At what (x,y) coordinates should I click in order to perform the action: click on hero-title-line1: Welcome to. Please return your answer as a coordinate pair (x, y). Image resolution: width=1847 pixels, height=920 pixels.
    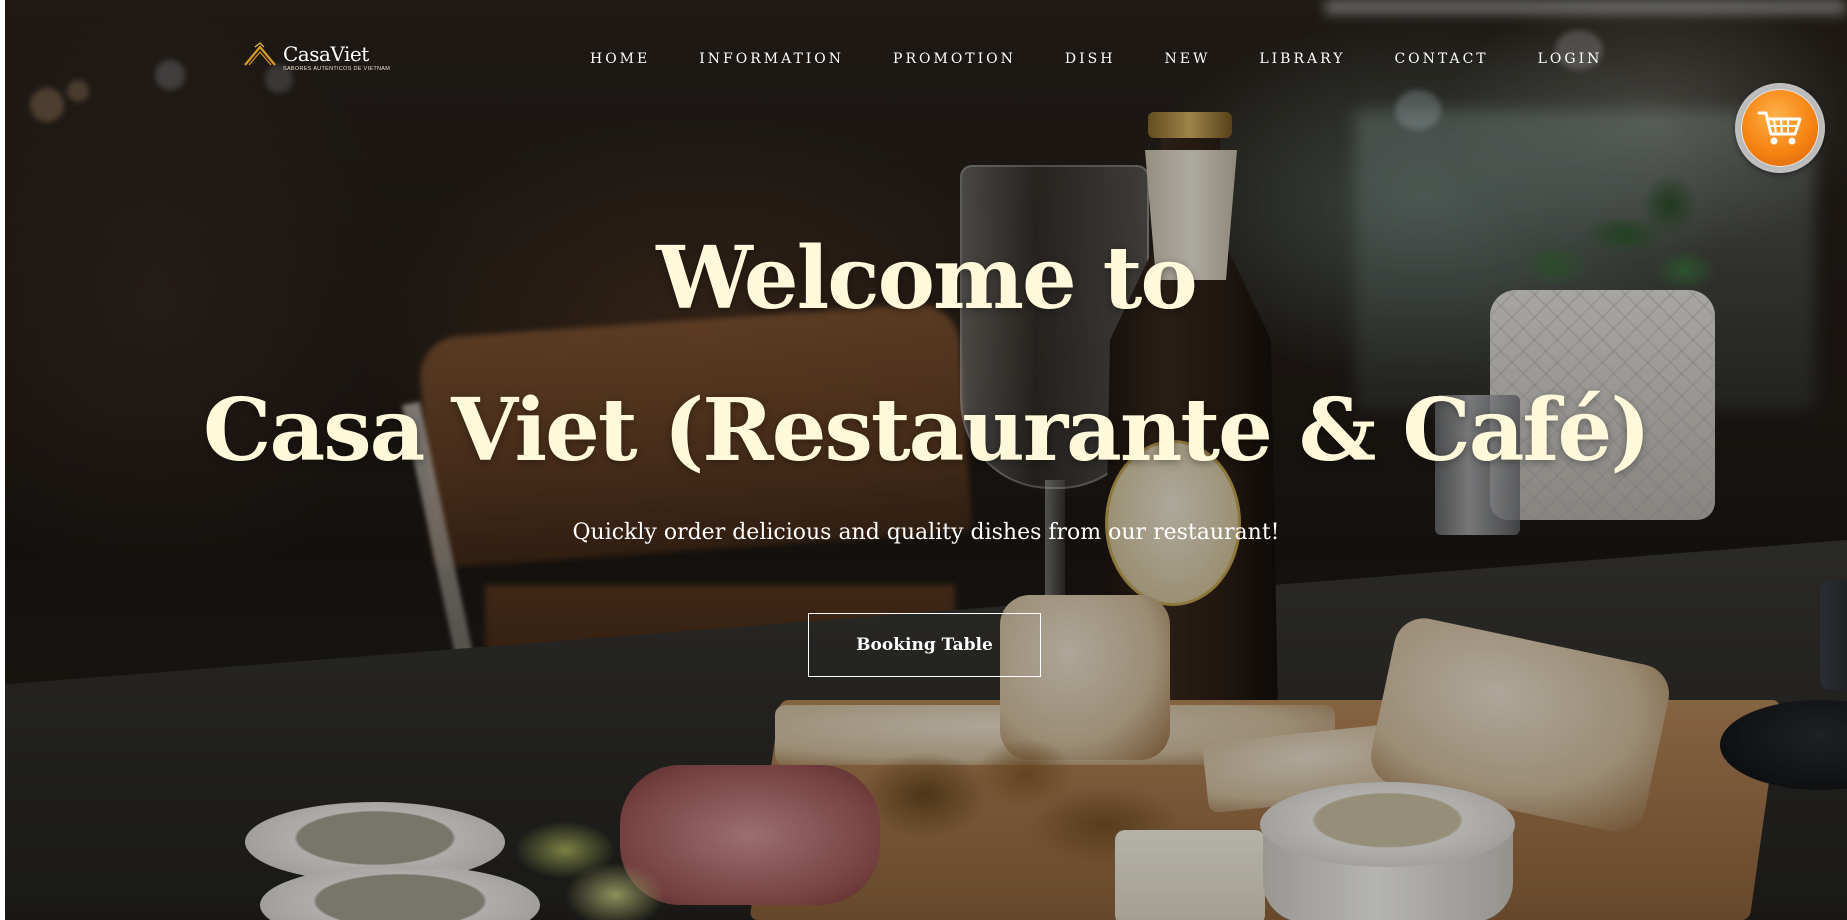
    Looking at the image, I should click on (926, 278).